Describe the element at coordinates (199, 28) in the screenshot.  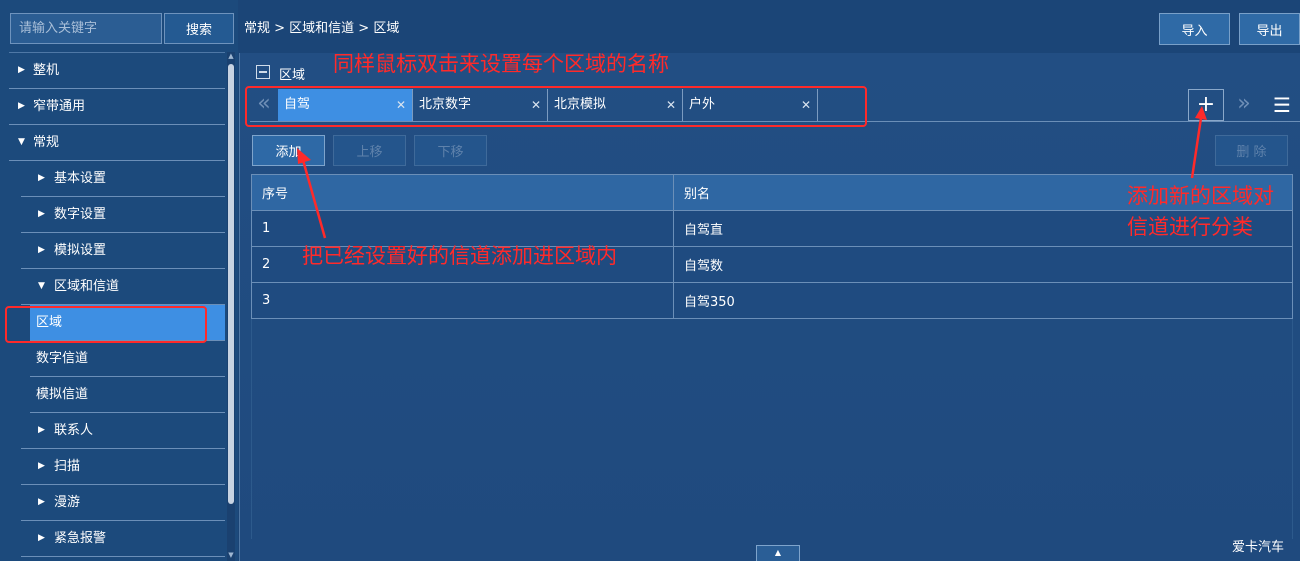
I see `search-button: 搜索` at that location.